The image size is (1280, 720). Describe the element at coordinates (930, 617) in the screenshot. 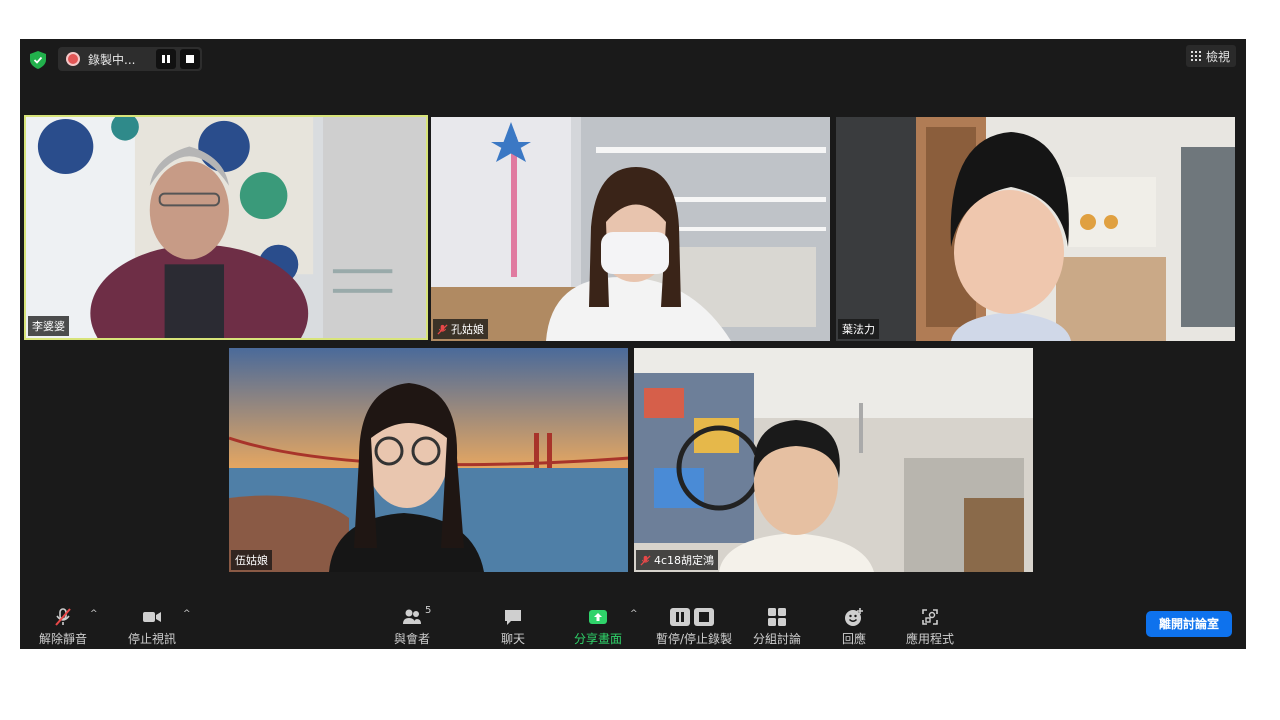

I see `apps-icon` at that location.